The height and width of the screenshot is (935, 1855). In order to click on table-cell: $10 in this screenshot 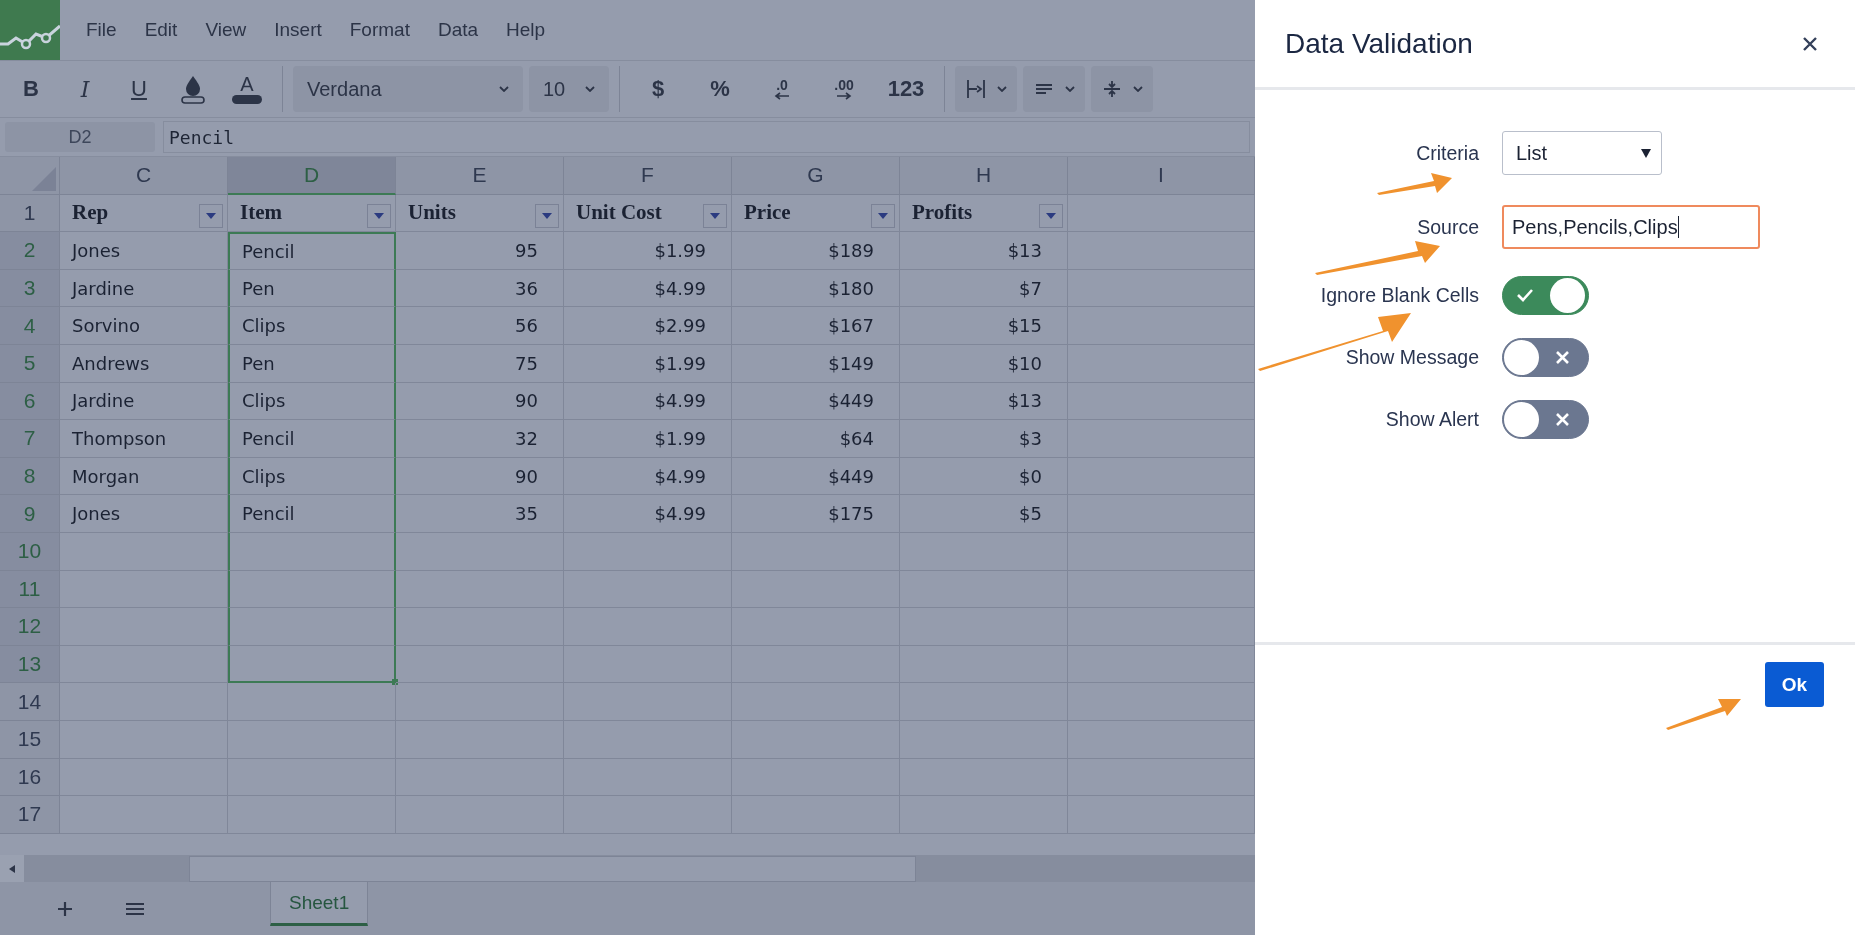, I will do `click(984, 363)`.